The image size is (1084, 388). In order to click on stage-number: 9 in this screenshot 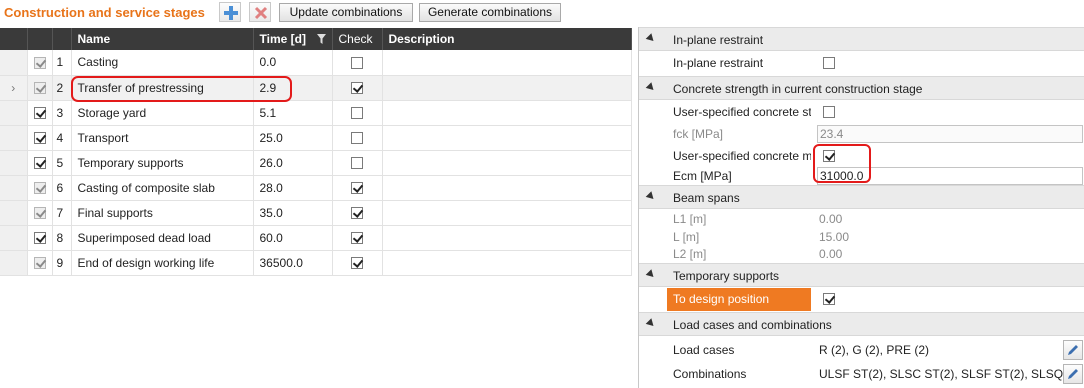, I will do `click(62, 263)`.